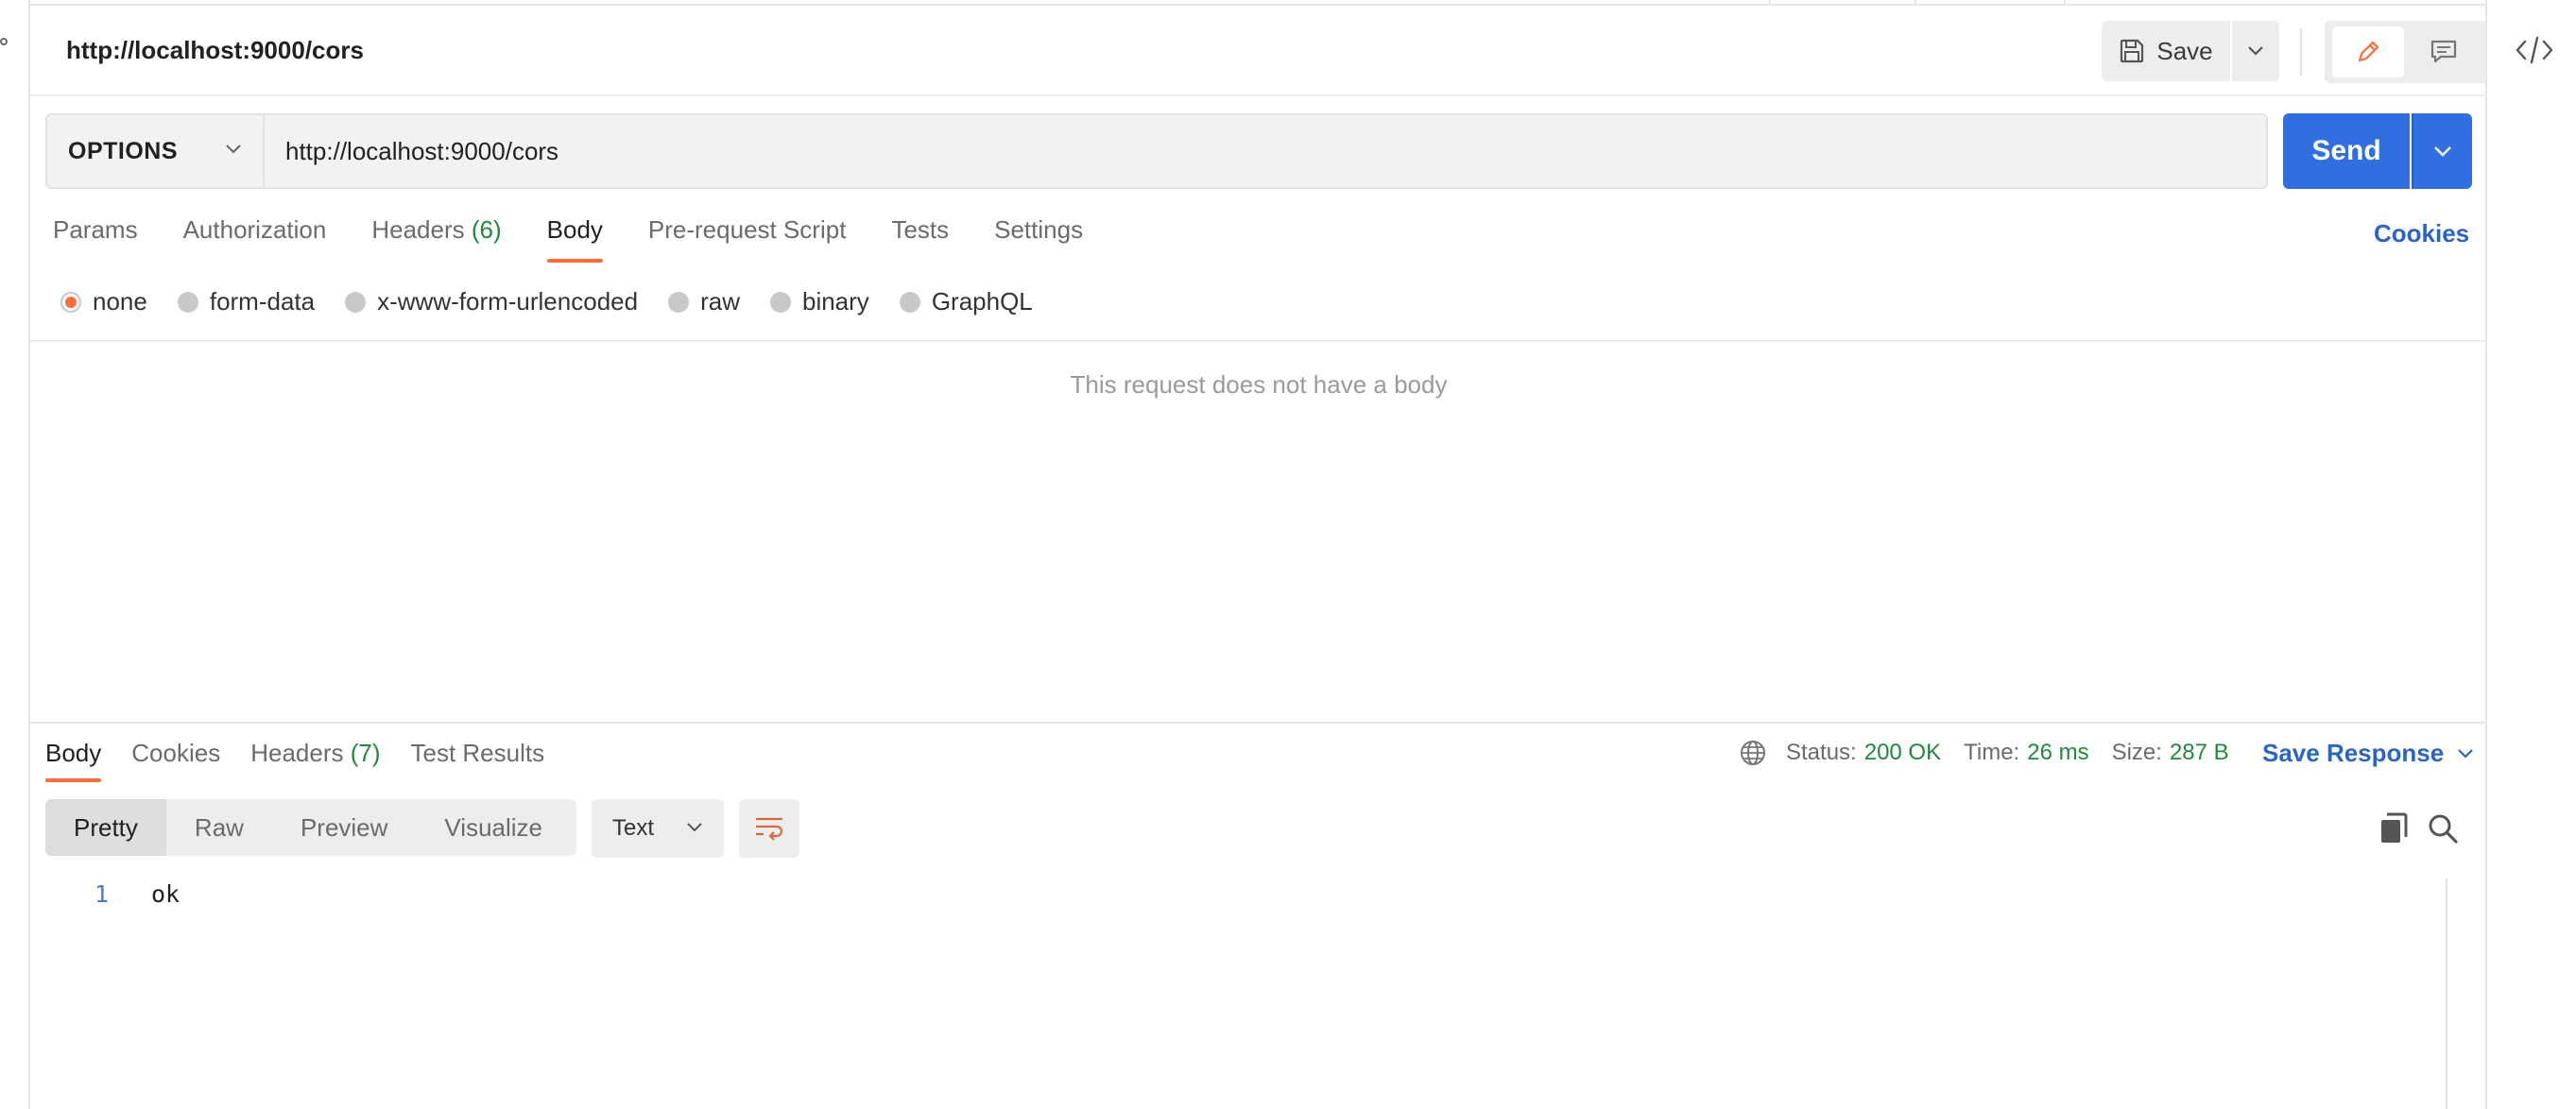 This screenshot has width=2576, height=1109. Describe the element at coordinates (747, 229) in the screenshot. I see `tab-label: Pre-request Script` at that location.